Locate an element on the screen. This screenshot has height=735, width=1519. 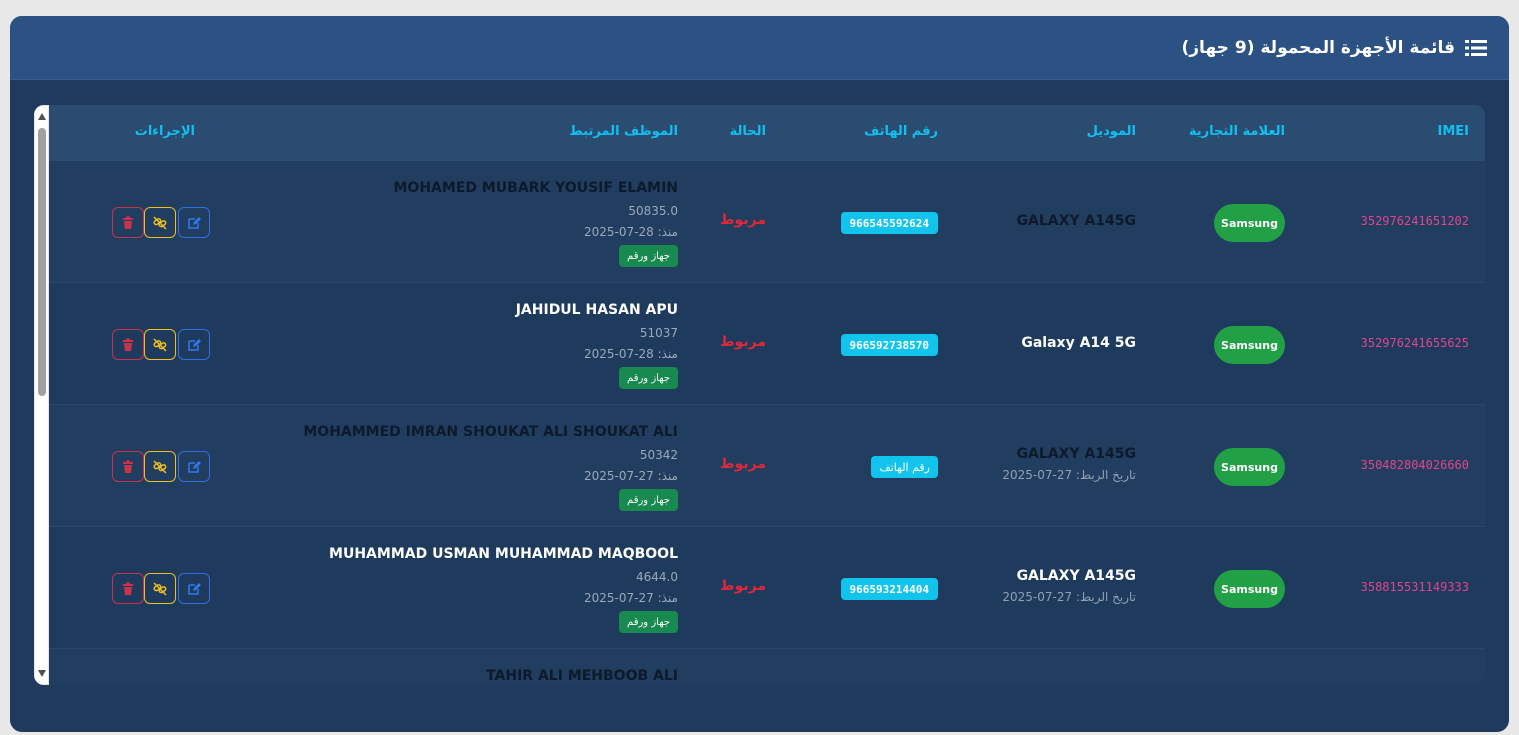
column-header-employee: الموظف المرتبط is located at coordinates (623, 131).